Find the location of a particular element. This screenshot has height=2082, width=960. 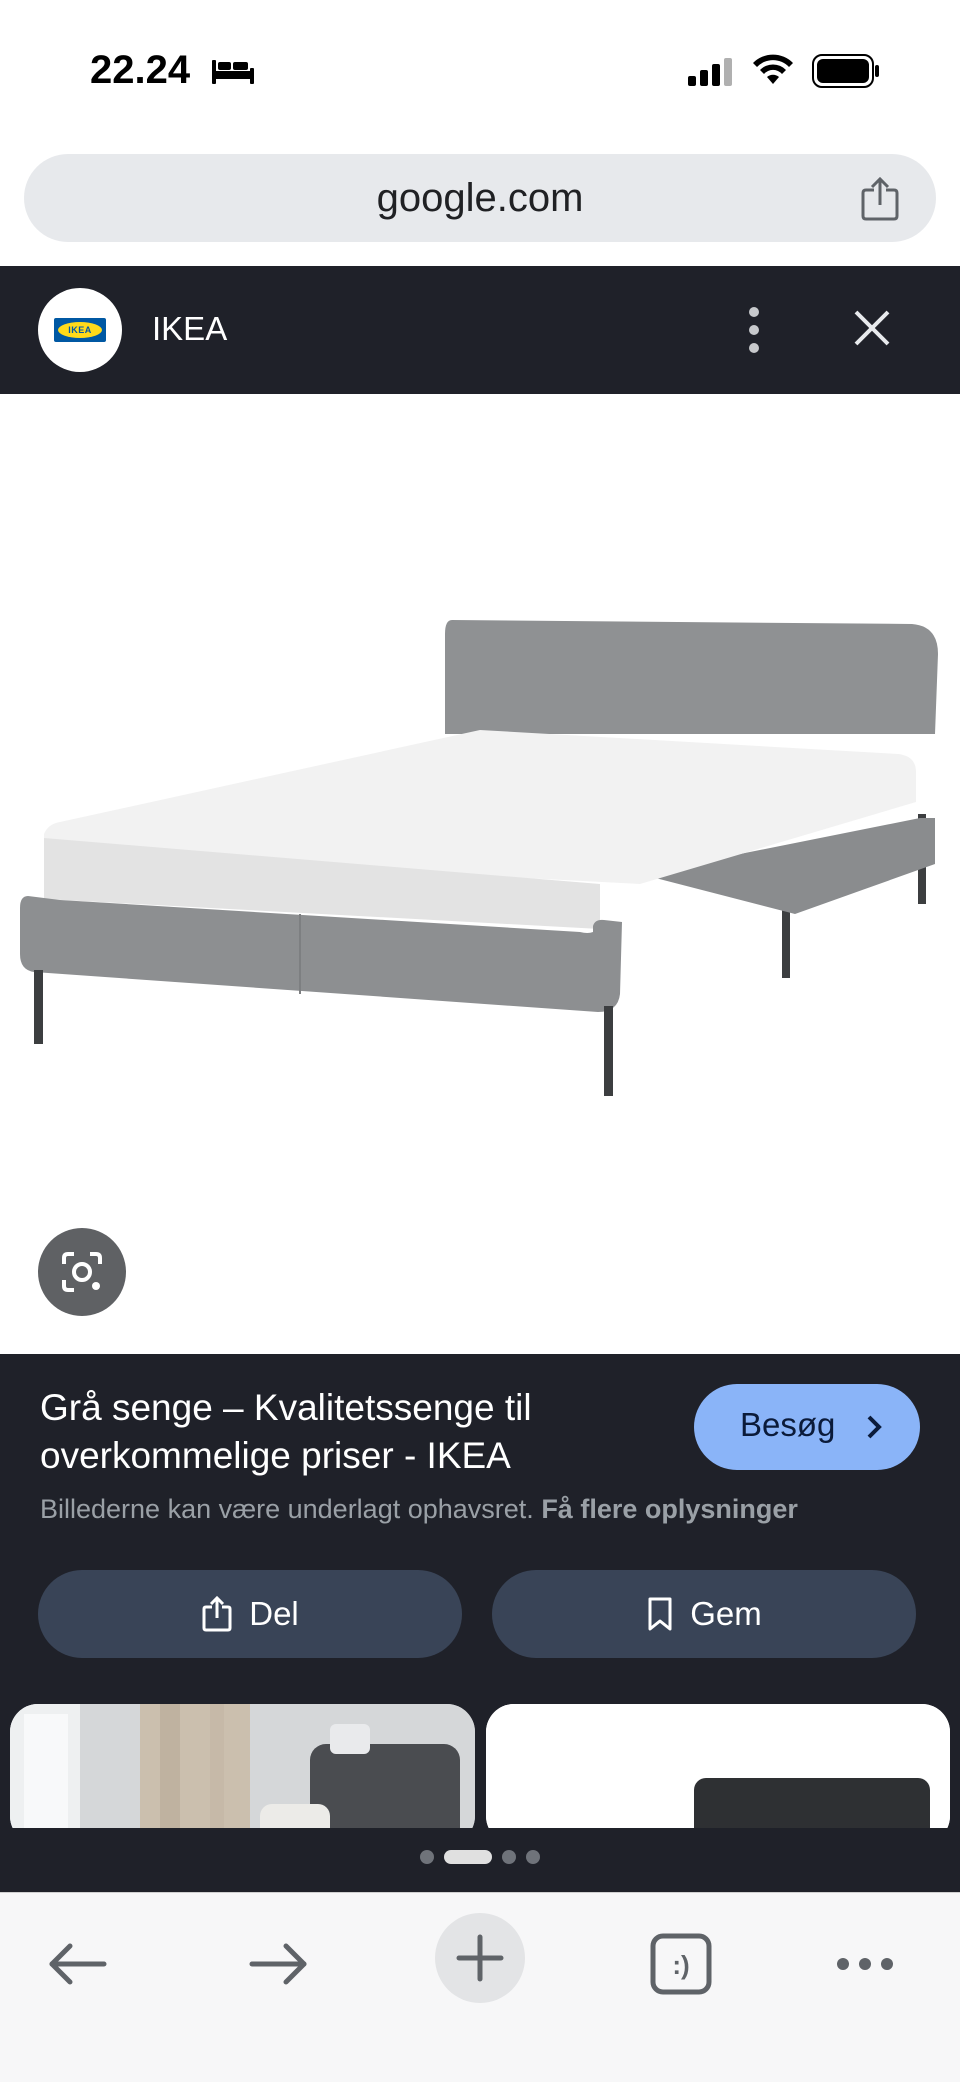

image-pager is located at coordinates (480, 1857).